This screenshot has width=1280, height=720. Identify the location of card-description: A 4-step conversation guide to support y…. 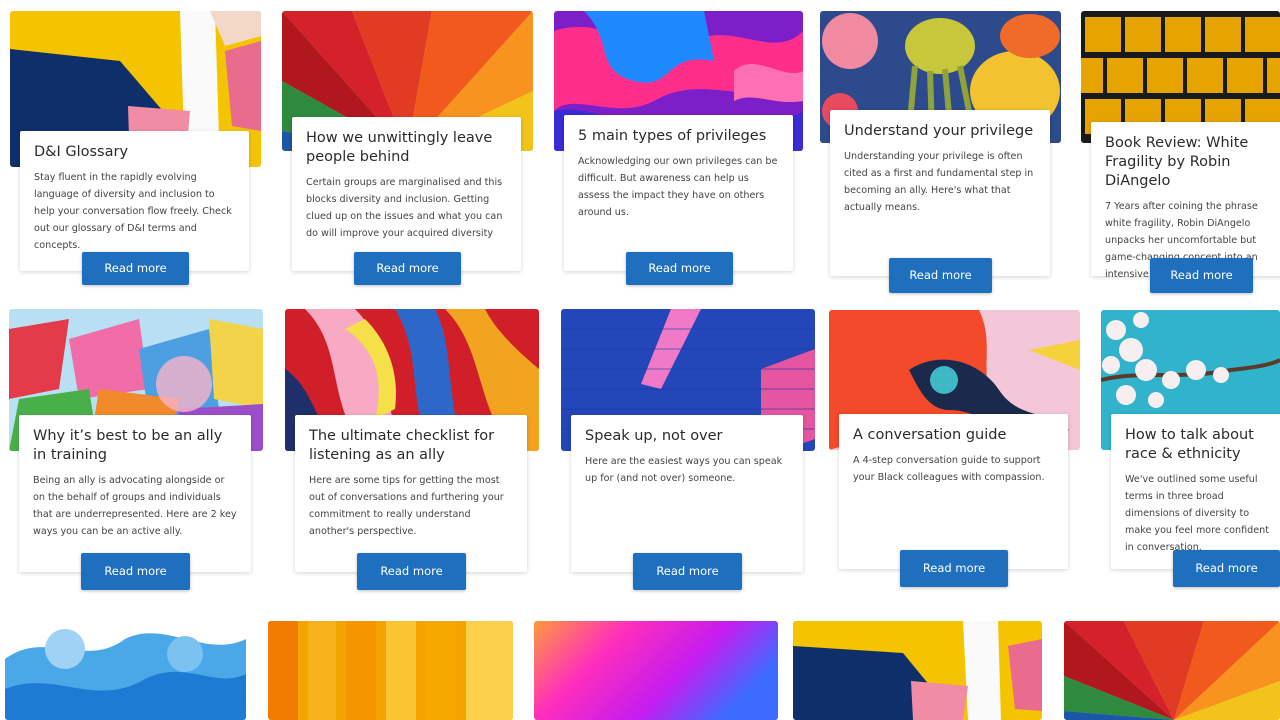
(949, 469).